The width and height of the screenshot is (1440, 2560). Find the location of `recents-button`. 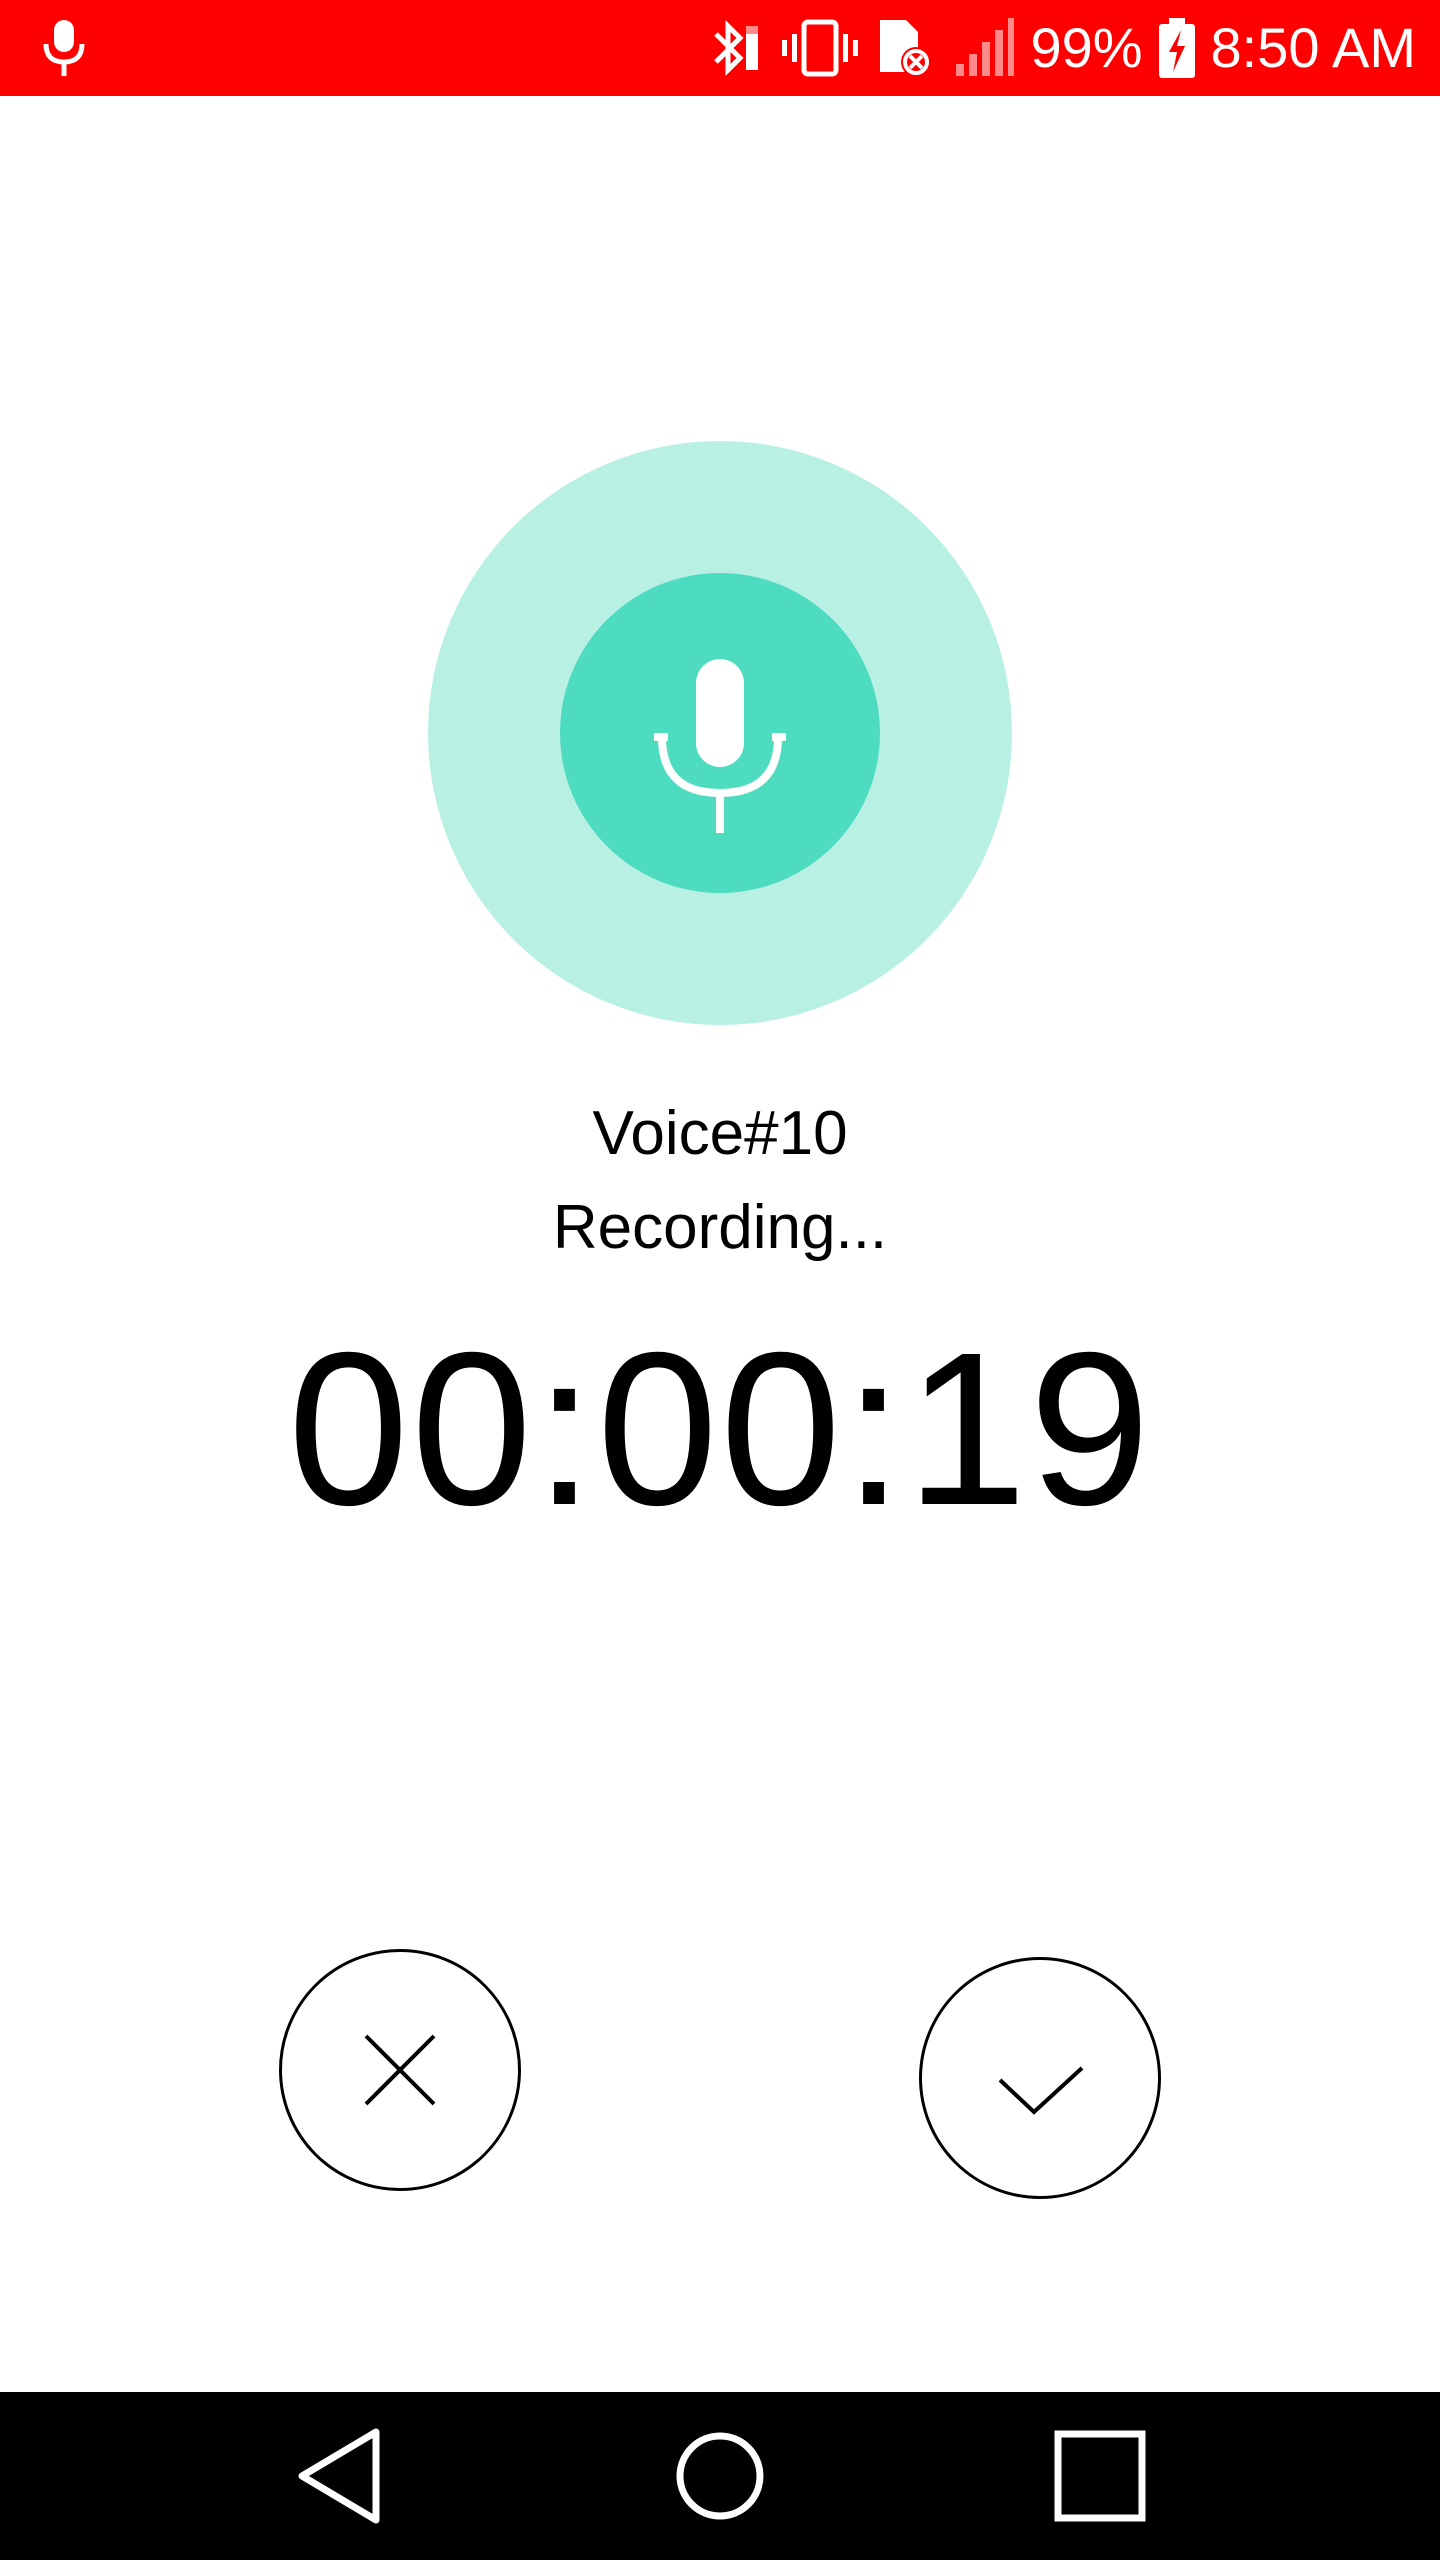

recents-button is located at coordinates (1100, 2476).